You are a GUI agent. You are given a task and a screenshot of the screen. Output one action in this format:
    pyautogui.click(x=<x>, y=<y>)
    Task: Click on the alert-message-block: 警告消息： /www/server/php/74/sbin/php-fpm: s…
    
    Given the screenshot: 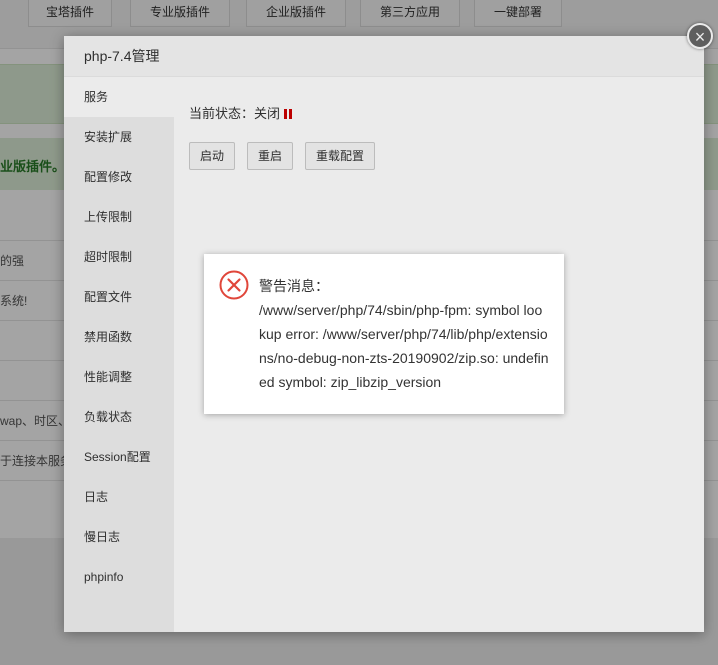 What is the action you would take?
    pyautogui.click(x=404, y=334)
    